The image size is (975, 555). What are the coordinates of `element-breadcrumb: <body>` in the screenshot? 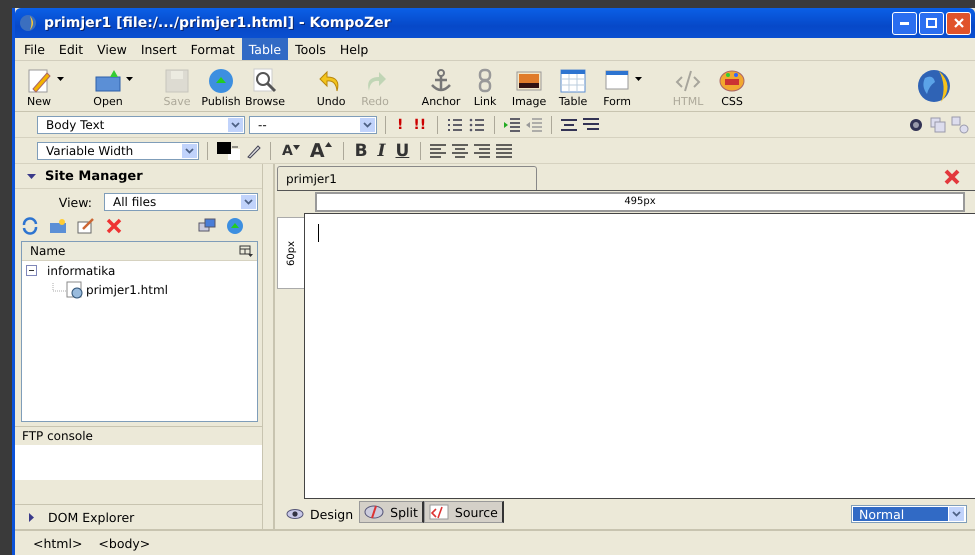 It's located at (124, 543).